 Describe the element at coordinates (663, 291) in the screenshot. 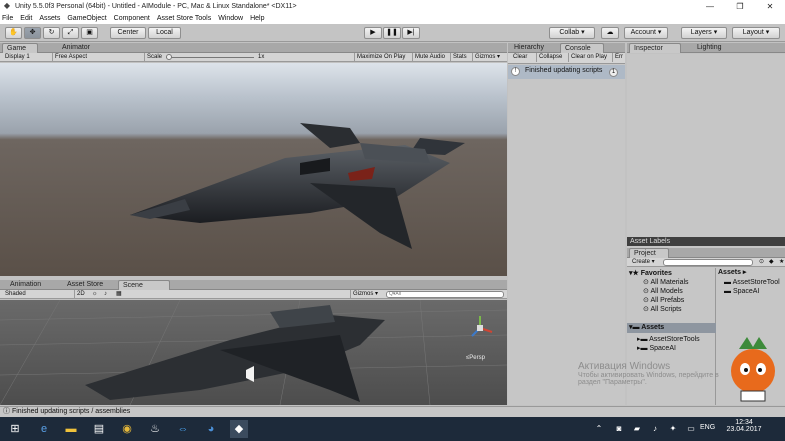

I see `favorite-item: ⊙ All Models` at that location.